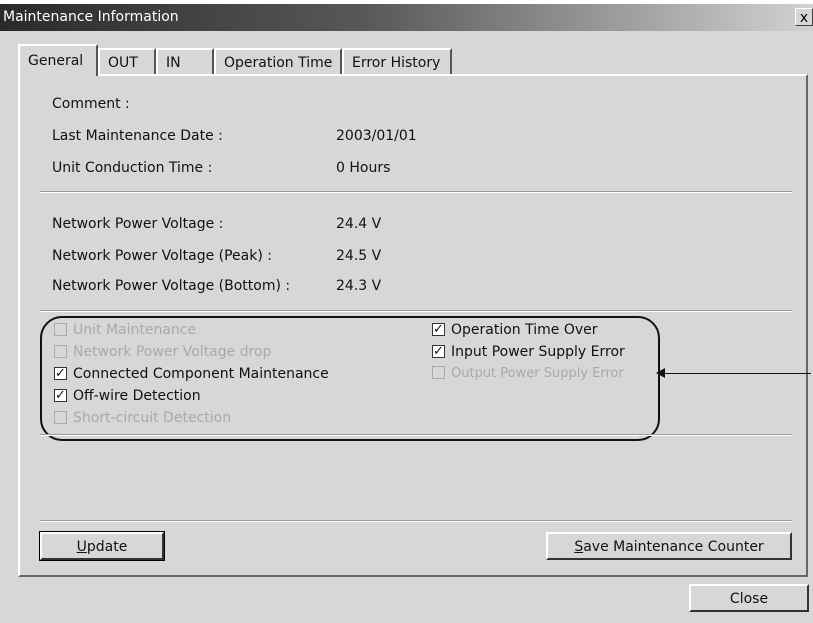 Image resolution: width=813 pixels, height=623 pixels. Describe the element at coordinates (91, 104) in the screenshot. I see `comment-label: Comment :` at that location.